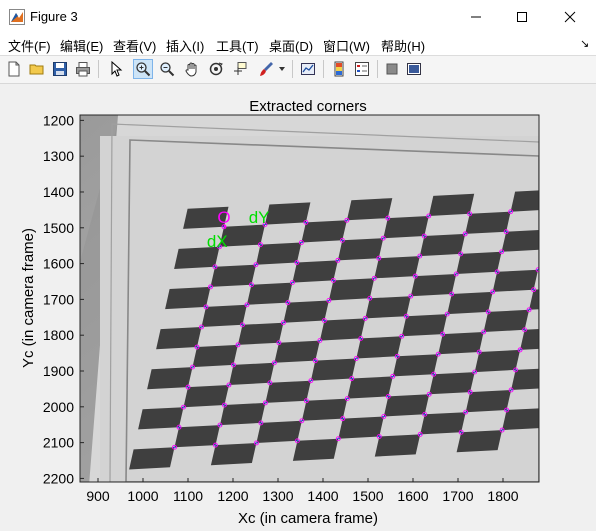  Describe the element at coordinates (17, 17) in the screenshot. I see `matlab-figure-icon` at that location.